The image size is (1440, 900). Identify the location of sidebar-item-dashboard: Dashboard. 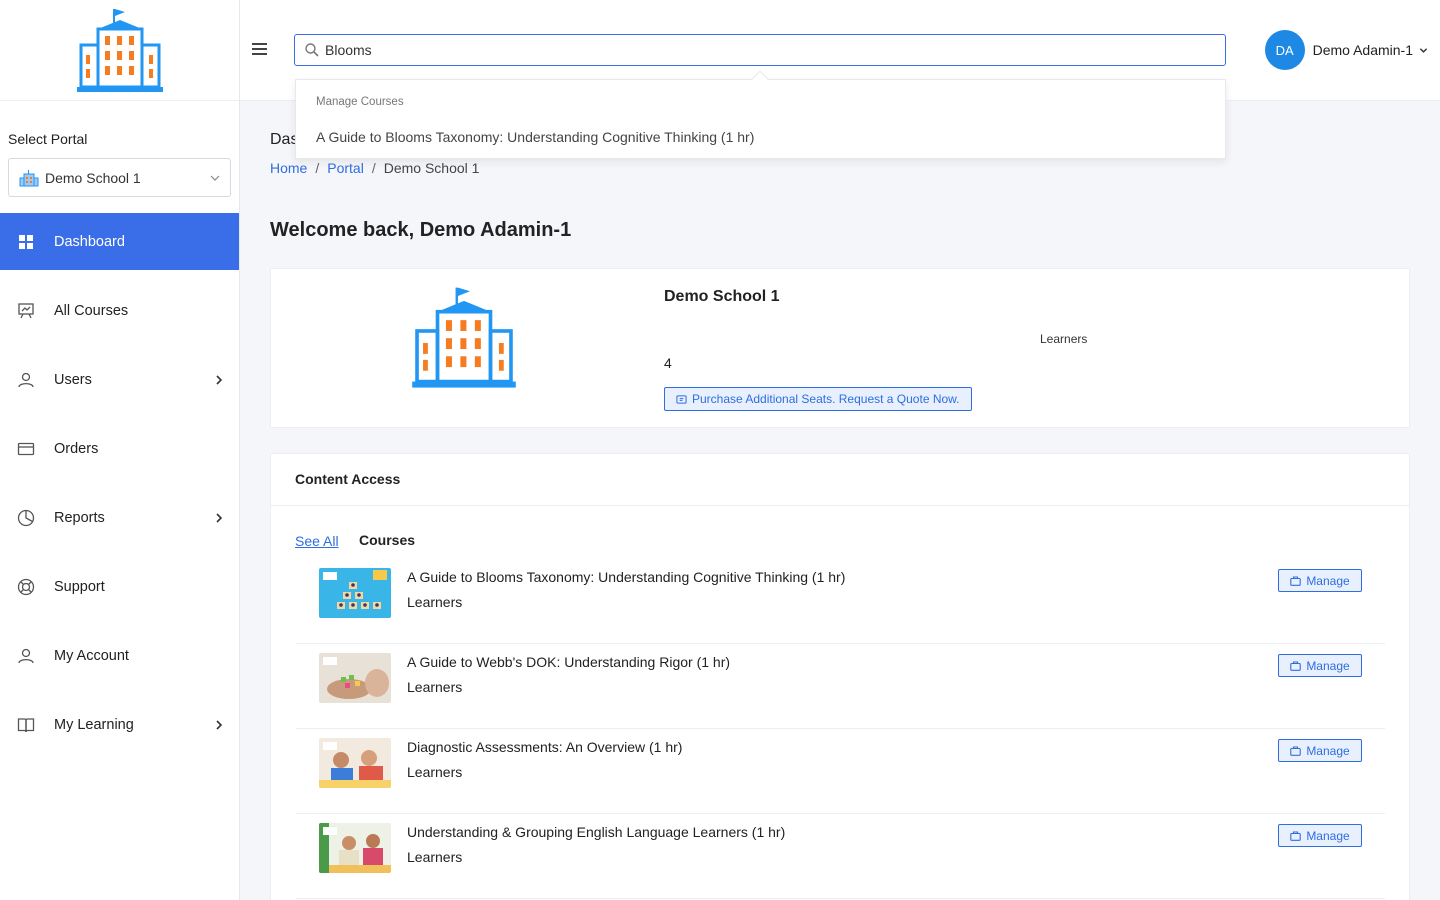
(119, 241).